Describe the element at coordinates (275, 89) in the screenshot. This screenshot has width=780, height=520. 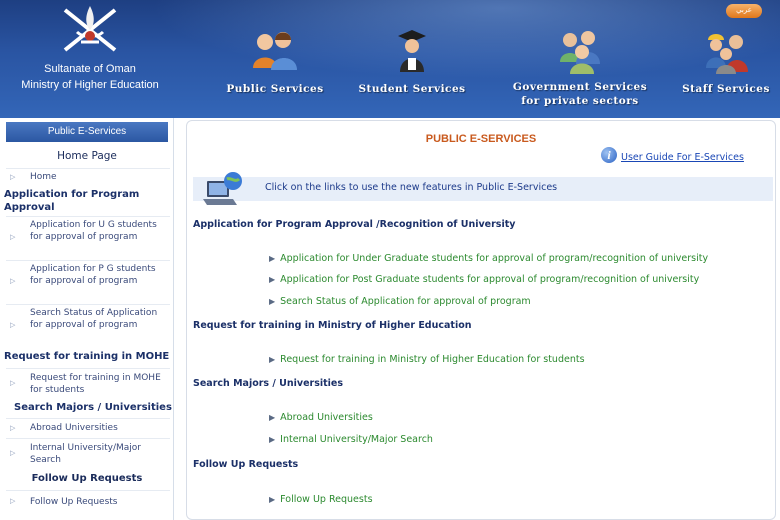
I see `nav-public-label: Public Services` at that location.